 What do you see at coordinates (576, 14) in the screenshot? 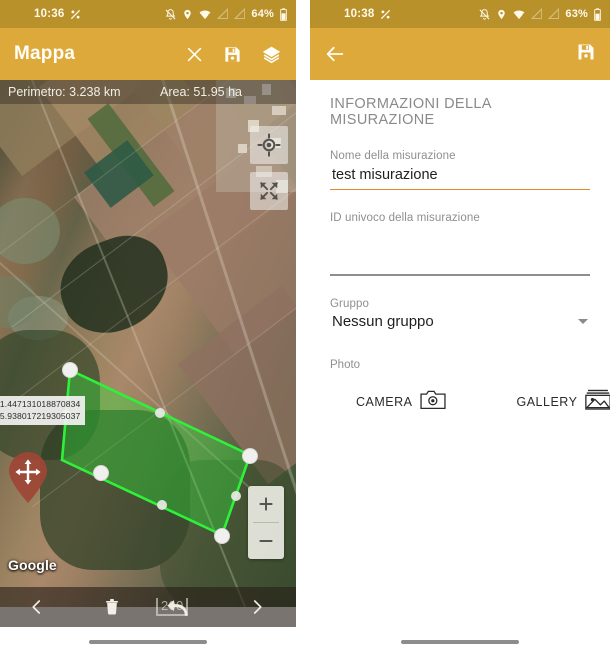
I see `battery-percent-label-right: 63%` at bounding box center [576, 14].